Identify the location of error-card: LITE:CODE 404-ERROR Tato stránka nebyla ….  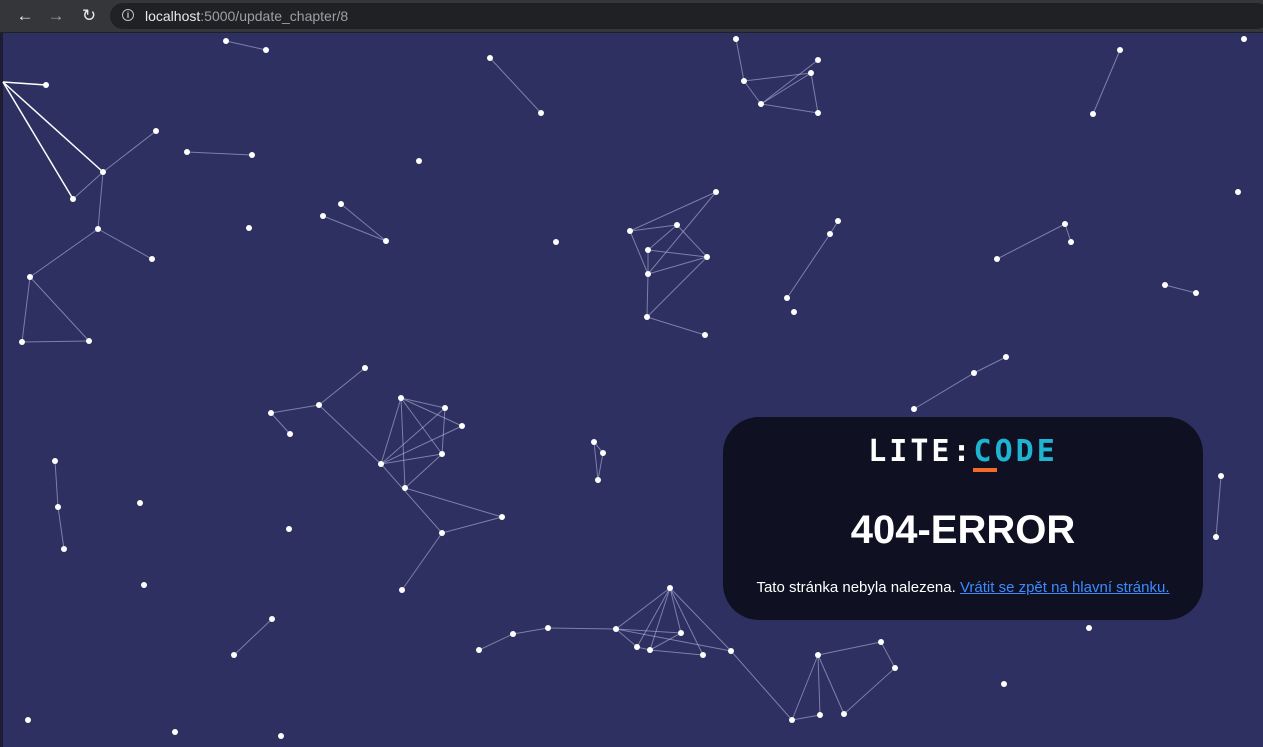
(963, 518).